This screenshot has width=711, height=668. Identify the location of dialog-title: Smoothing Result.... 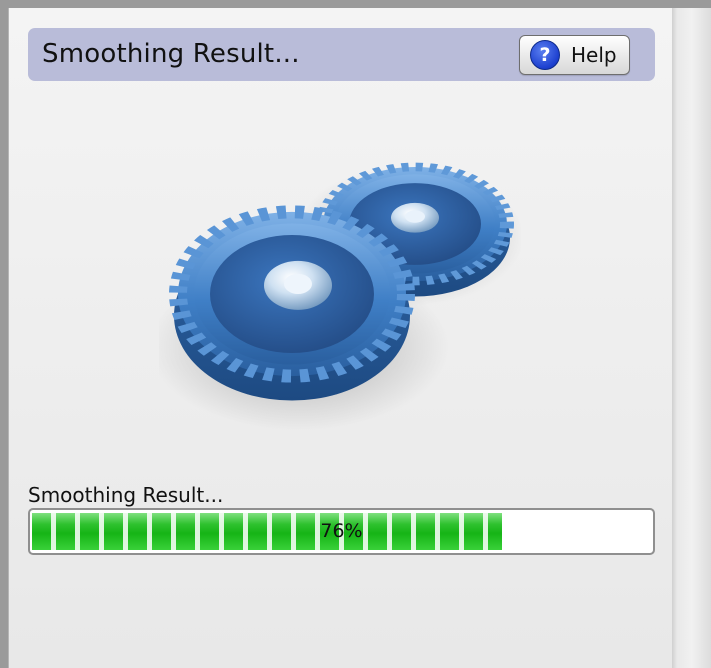
(171, 54).